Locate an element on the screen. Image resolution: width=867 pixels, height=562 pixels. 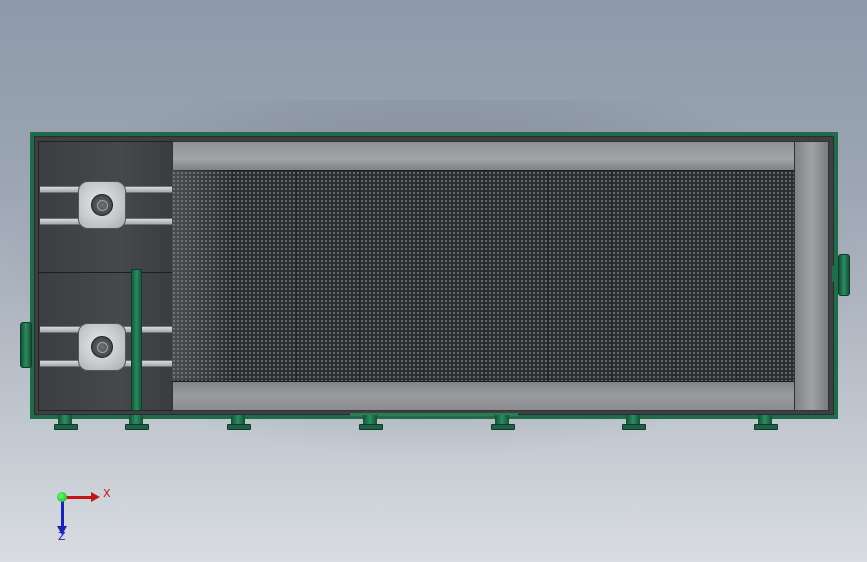
top-channel is located at coordinates (484, 156).